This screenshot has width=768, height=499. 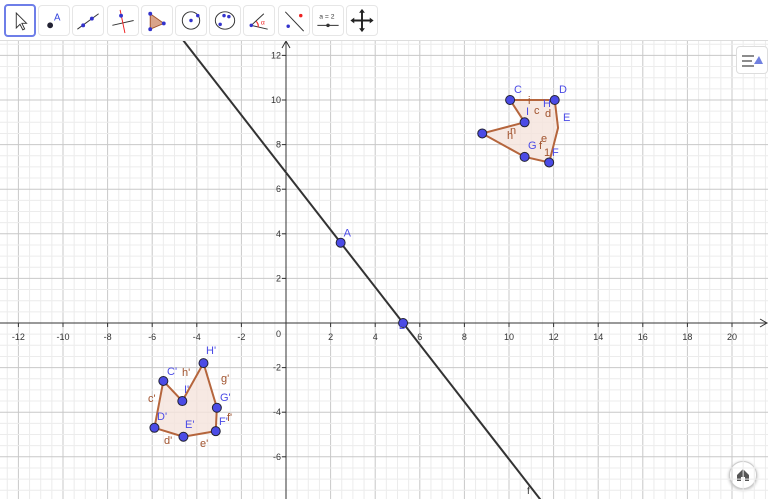 What do you see at coordinates (528, 491) in the screenshot?
I see `line-f-label: f` at bounding box center [528, 491].